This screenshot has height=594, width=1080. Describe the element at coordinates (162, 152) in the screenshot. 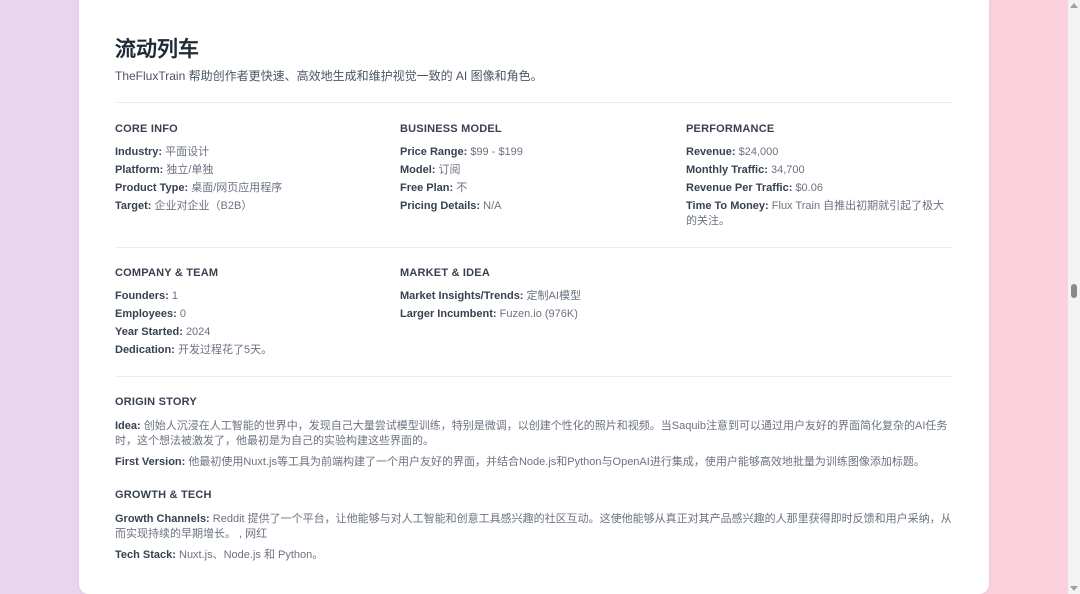

I see `core-info-industry: Industry: 平面设计` at that location.